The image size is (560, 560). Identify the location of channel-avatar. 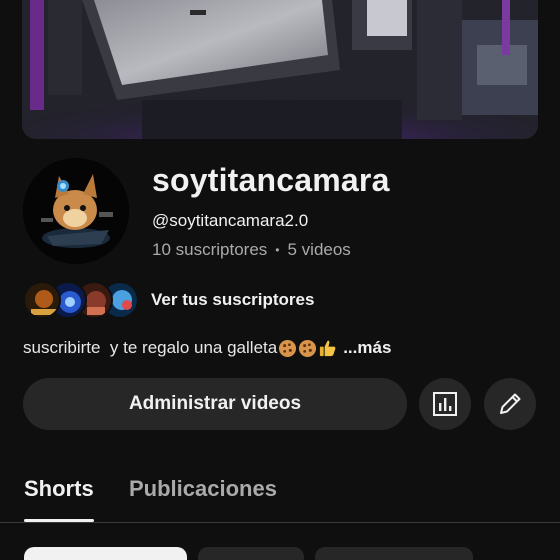
(76, 211).